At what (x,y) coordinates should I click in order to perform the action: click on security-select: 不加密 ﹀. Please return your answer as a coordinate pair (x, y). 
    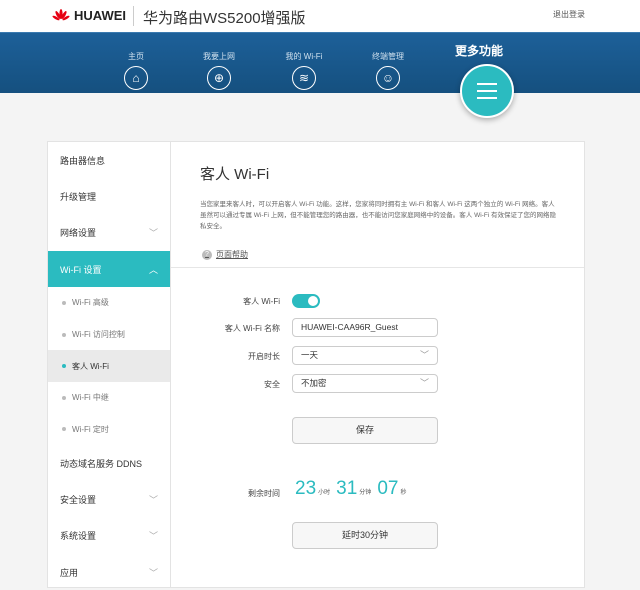
    Looking at the image, I should click on (365, 383).